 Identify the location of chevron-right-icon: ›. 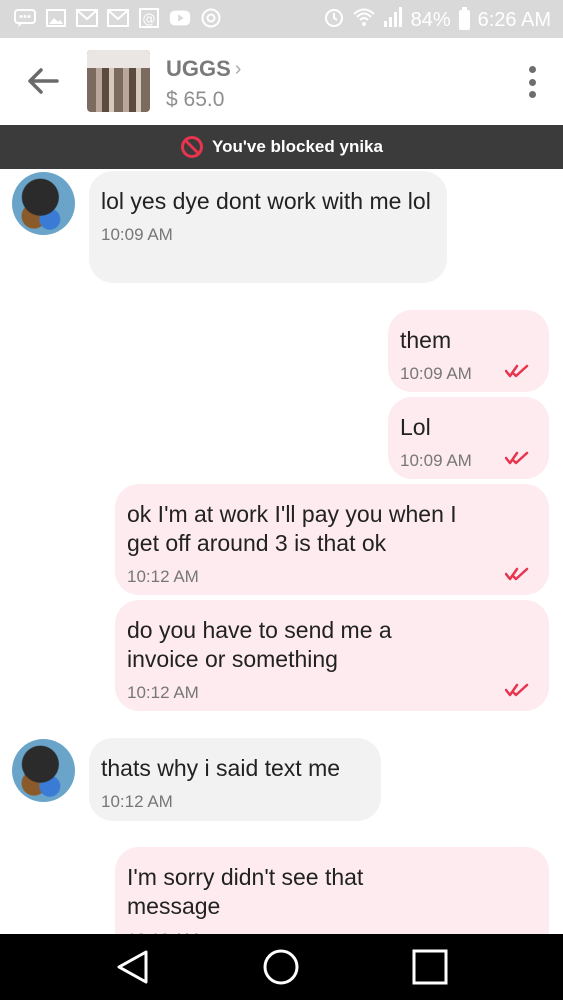
(238, 68).